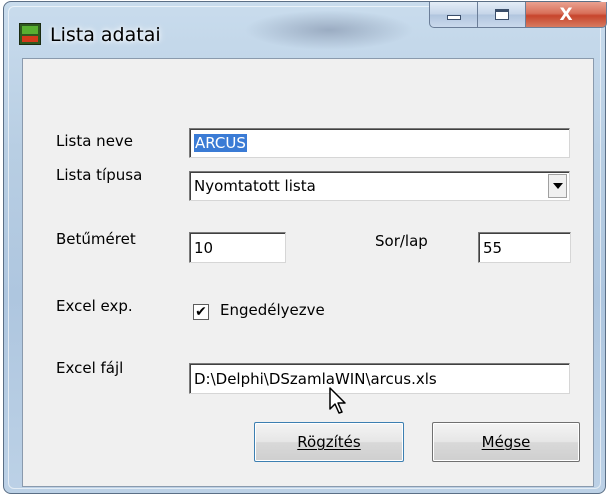  I want to click on mouse-cursor-icon, so click(337, 400).